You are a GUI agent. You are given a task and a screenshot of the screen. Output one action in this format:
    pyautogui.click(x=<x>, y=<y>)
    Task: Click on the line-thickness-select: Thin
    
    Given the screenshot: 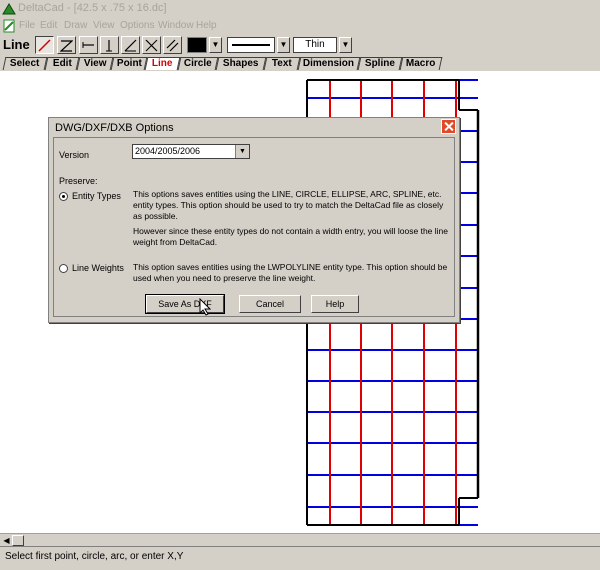 What is the action you would take?
    pyautogui.click(x=315, y=45)
    